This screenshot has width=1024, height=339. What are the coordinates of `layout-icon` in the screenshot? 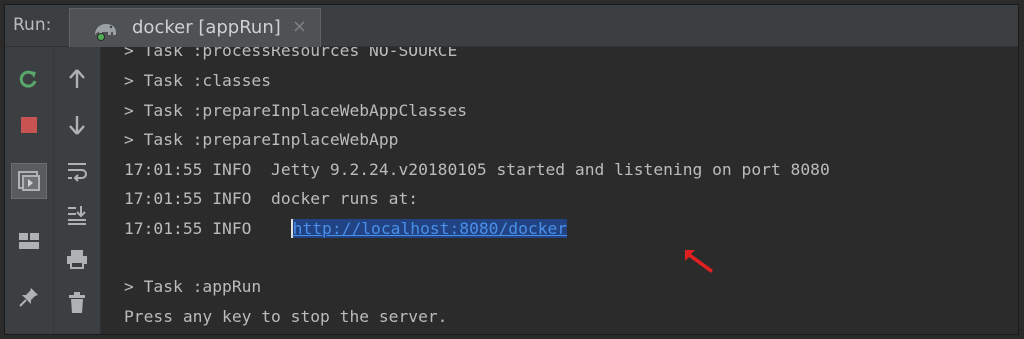 It's located at (29, 241).